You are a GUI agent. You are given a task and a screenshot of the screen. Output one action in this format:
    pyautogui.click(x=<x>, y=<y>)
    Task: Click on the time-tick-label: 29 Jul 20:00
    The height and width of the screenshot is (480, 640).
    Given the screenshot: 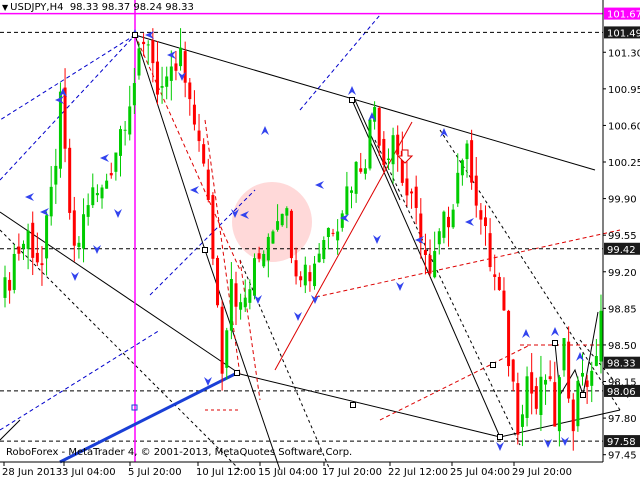 What is the action you would take?
    pyautogui.click(x=542, y=472)
    